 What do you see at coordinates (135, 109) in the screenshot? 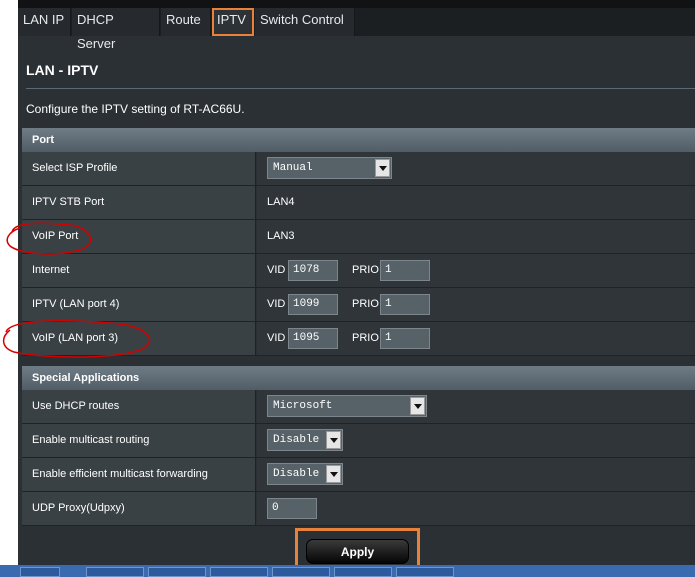
I see `page-description: Configure the IPTV setting of RT-AC66U.` at bounding box center [135, 109].